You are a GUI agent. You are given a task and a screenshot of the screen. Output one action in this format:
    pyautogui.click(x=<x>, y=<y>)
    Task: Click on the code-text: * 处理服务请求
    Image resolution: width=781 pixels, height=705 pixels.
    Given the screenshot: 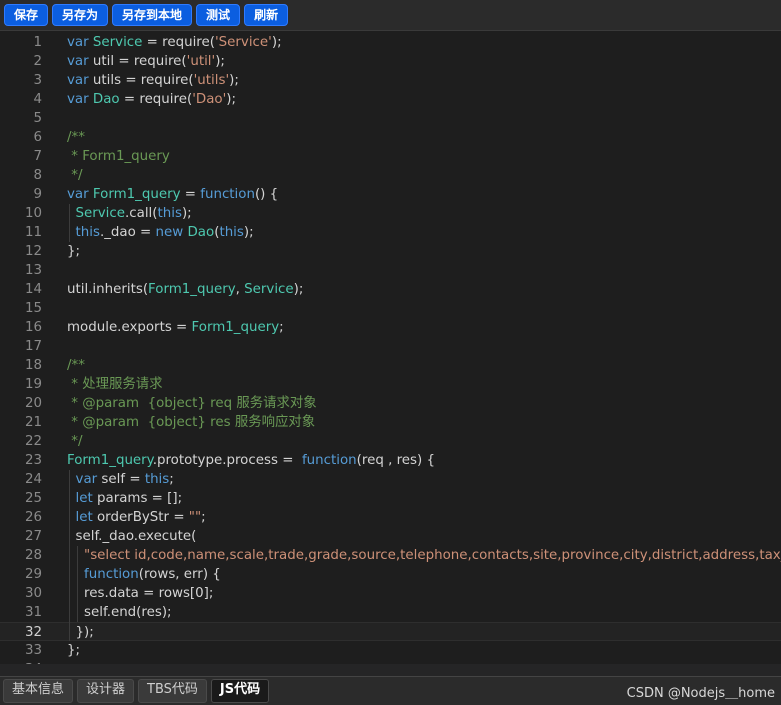 What is the action you would take?
    pyautogui.click(x=115, y=384)
    